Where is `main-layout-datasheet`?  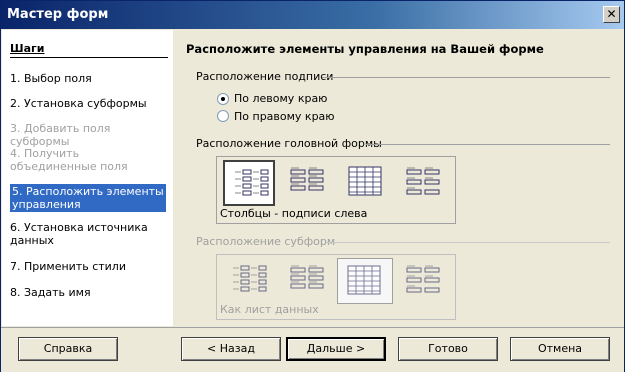
main-layout-datasheet is located at coordinates (365, 183).